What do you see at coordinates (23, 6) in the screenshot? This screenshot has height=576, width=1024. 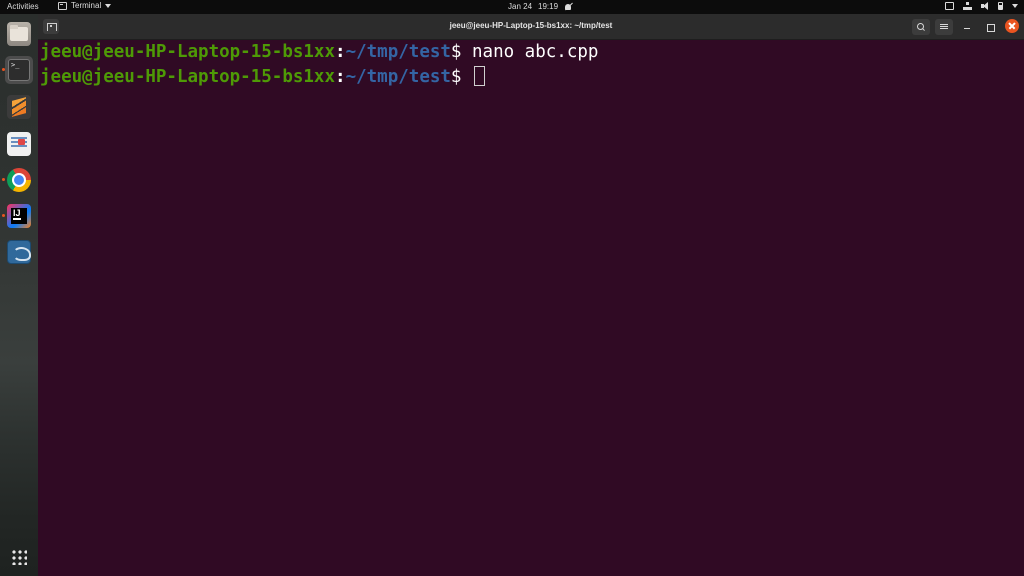 I see `activities-button: Activities` at bounding box center [23, 6].